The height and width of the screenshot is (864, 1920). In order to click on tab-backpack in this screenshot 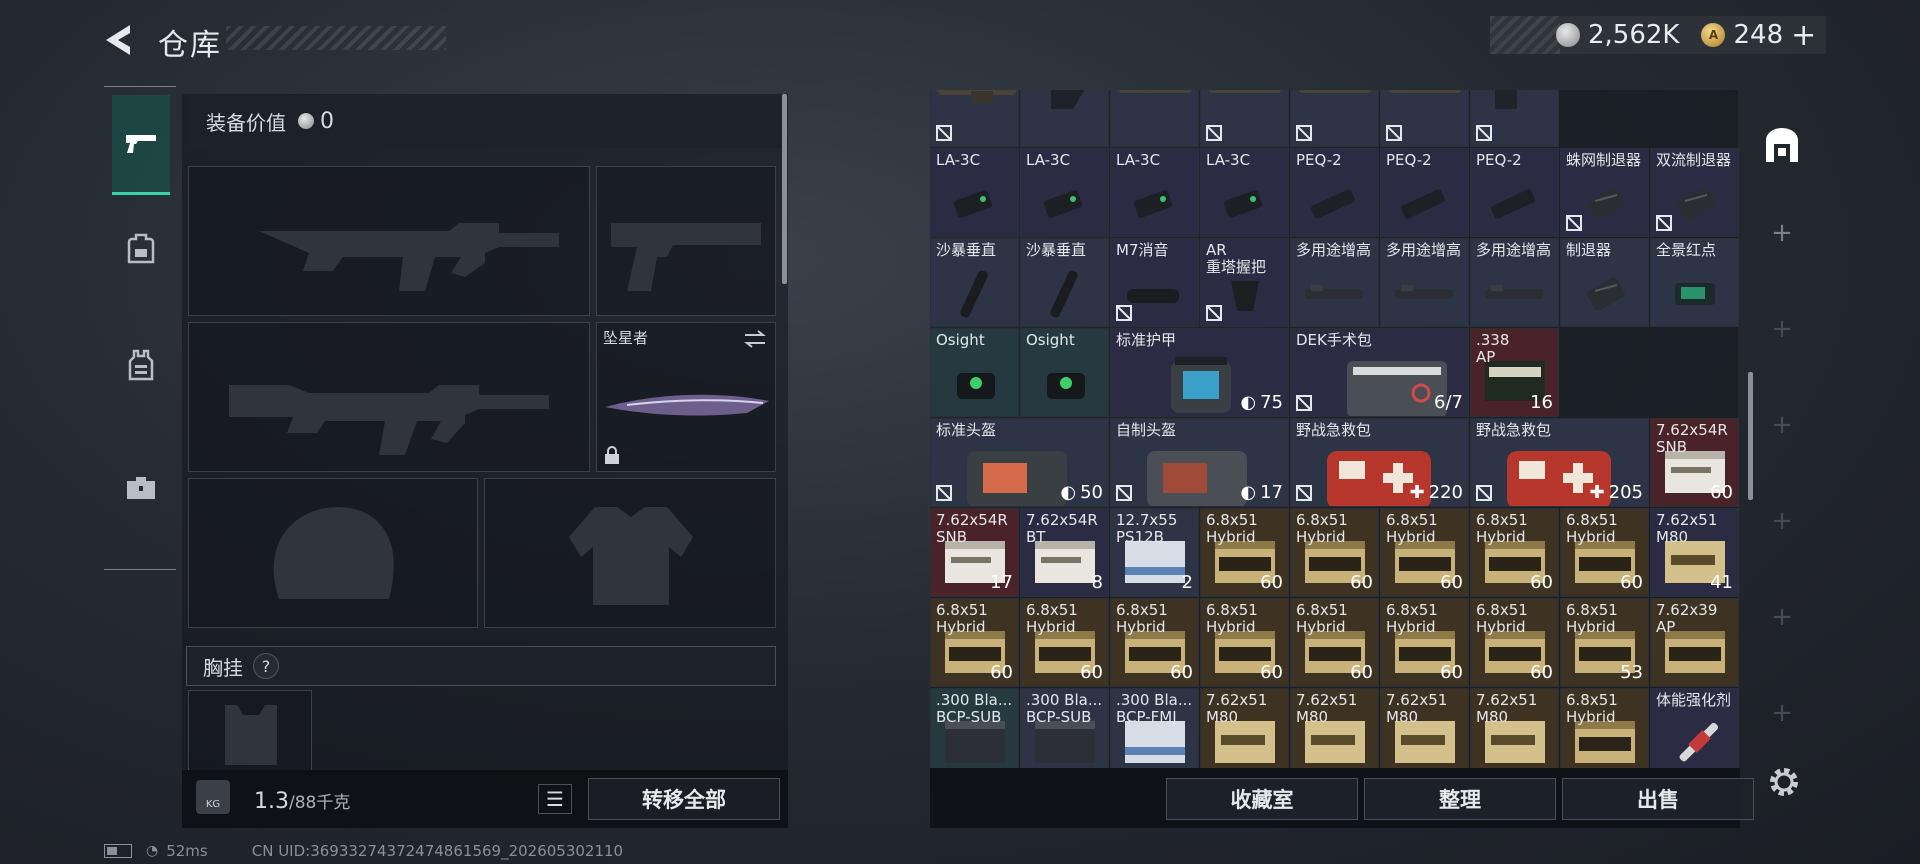, I will do `click(141, 249)`.